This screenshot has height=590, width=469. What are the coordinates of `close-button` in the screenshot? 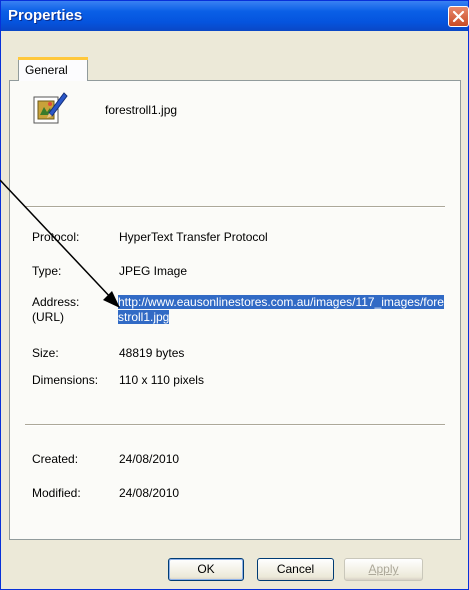 It's located at (458, 16).